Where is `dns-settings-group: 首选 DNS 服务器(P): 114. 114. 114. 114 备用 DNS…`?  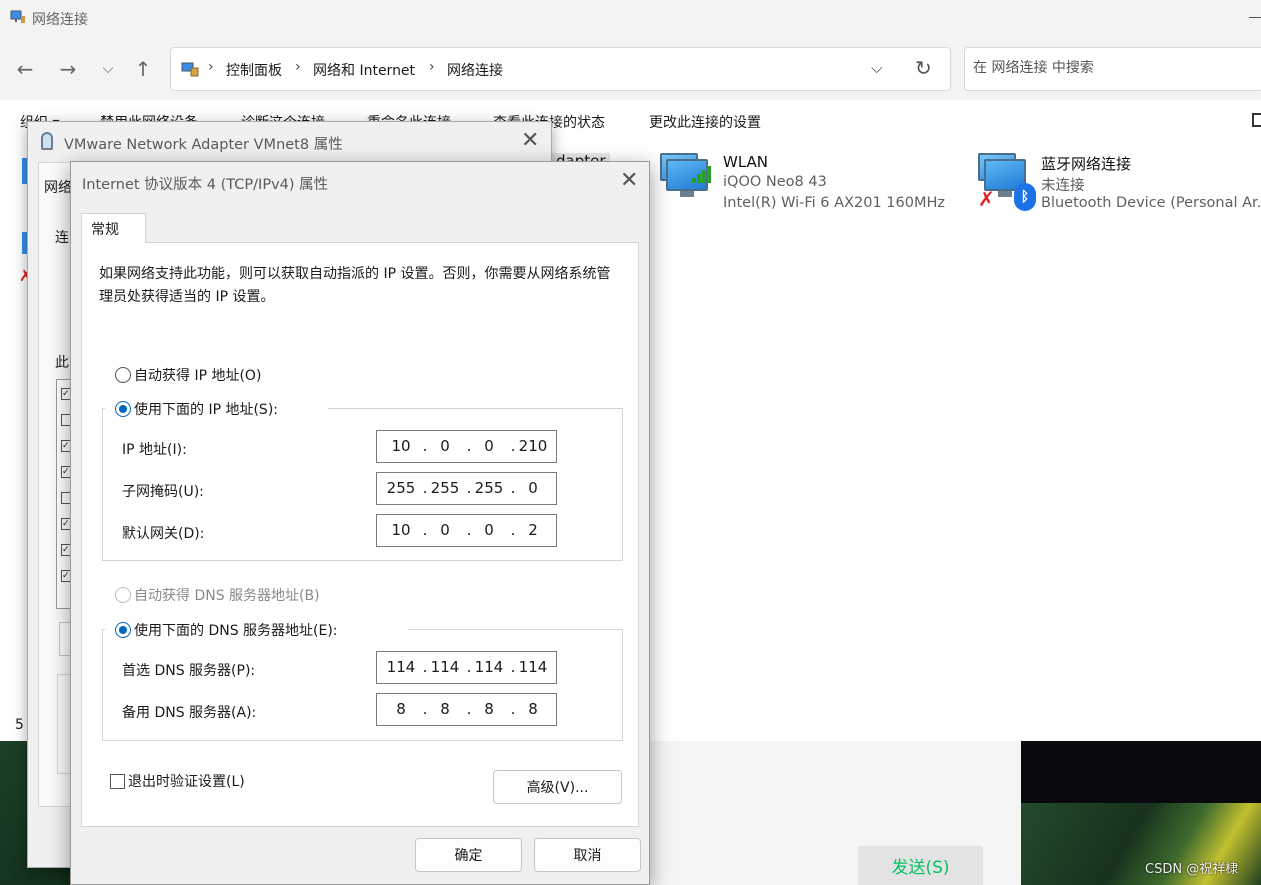
dns-settings-group: 首选 DNS 服务器(P): 114. 114. 114. 114 备用 DNS… is located at coordinates (362, 685).